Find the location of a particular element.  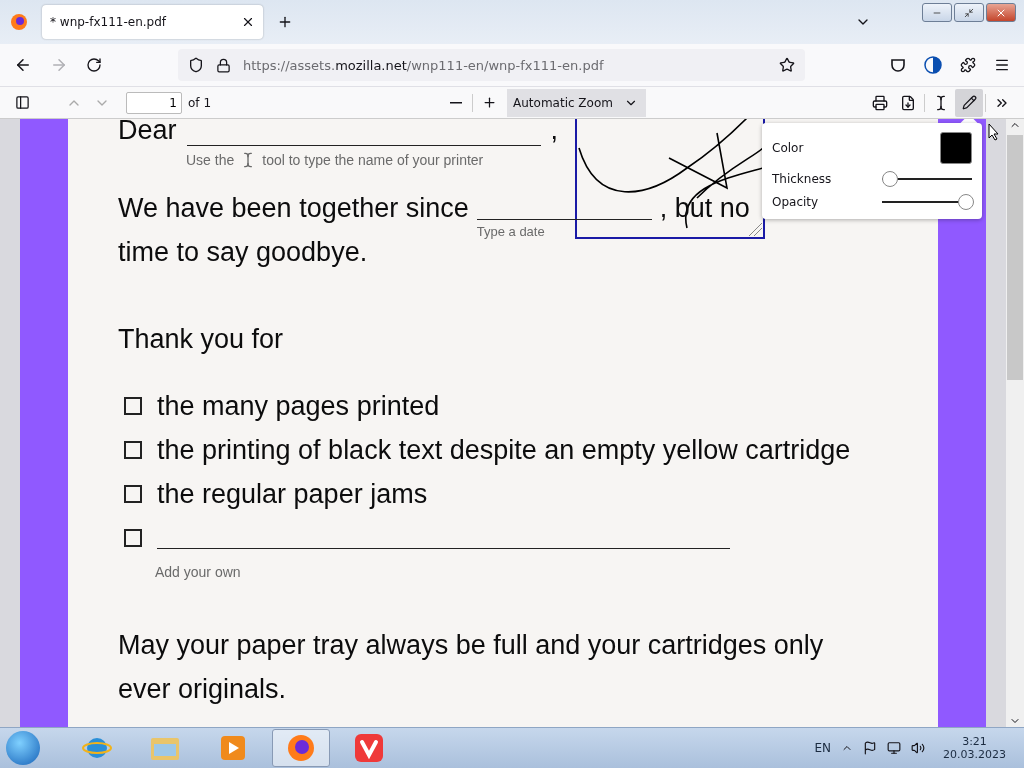

clock: 3:21 20.03.2023 is located at coordinates (974, 748).